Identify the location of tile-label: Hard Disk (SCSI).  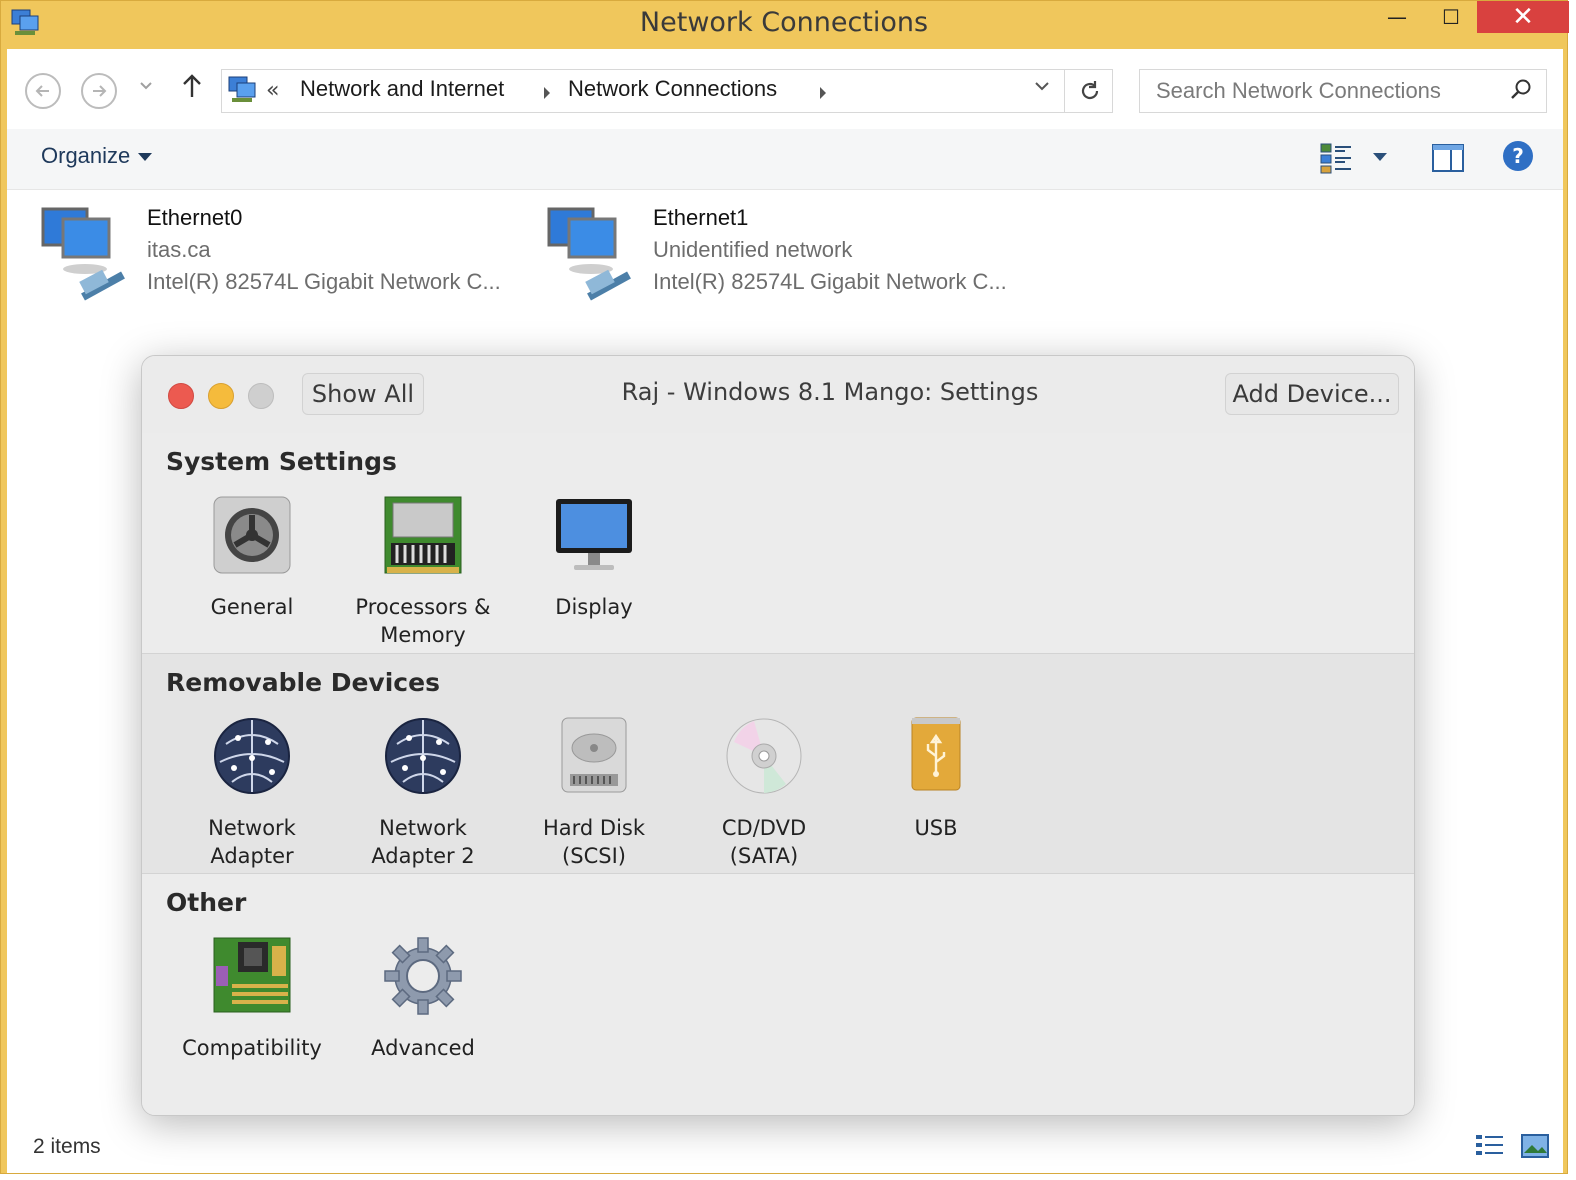
(594, 842).